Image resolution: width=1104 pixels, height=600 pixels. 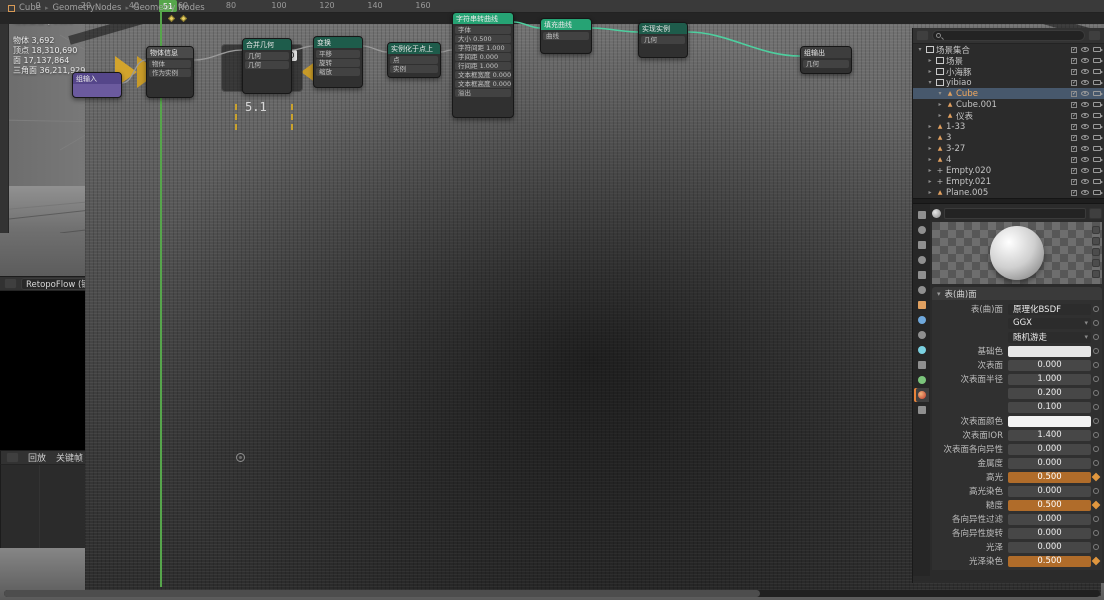 What do you see at coordinates (921, 245) in the screenshot?
I see `tab-output` at bounding box center [921, 245].